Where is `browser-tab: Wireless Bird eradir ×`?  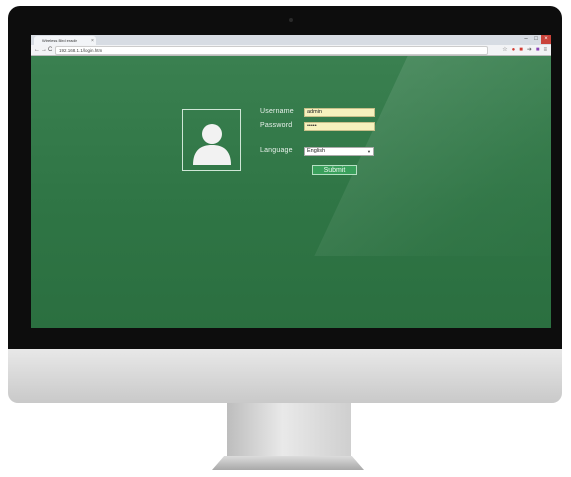
browser-tab: Wireless Bird eradir × is located at coordinates (65, 40).